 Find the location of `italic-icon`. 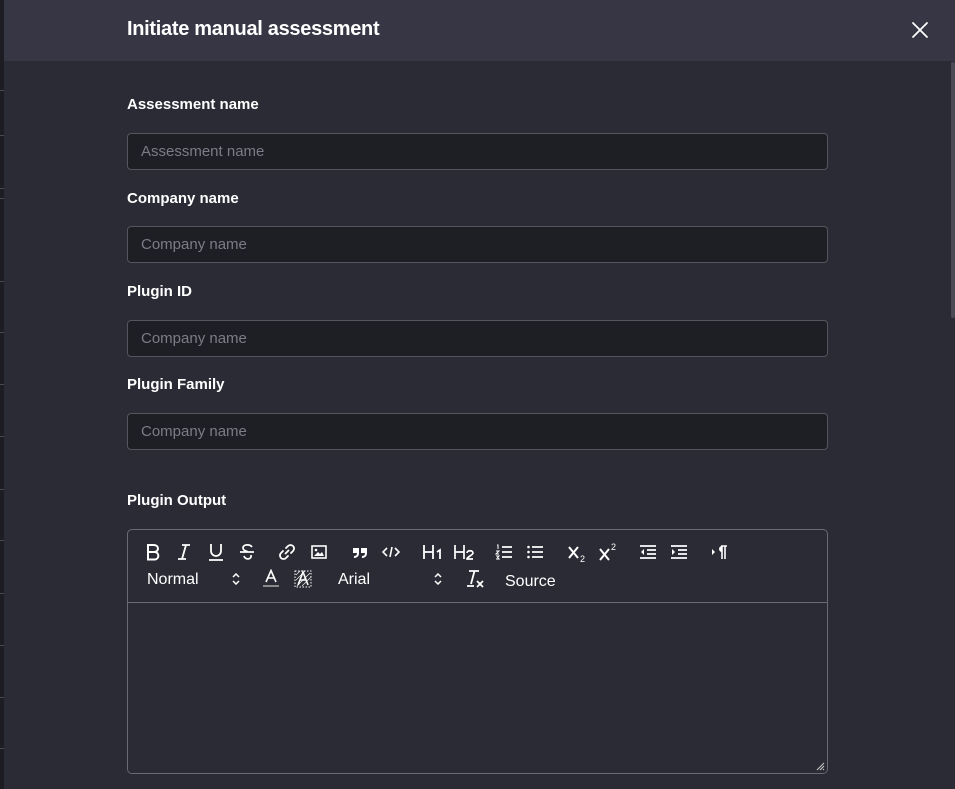

italic-icon is located at coordinates (184, 552).